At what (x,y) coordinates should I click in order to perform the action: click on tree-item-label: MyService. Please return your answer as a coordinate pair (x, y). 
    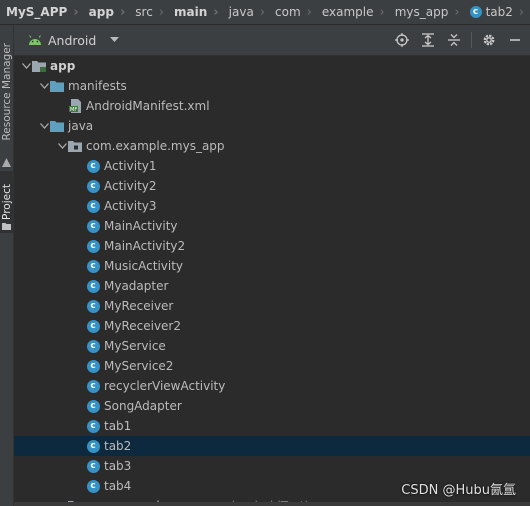
    Looking at the image, I should click on (135, 346).